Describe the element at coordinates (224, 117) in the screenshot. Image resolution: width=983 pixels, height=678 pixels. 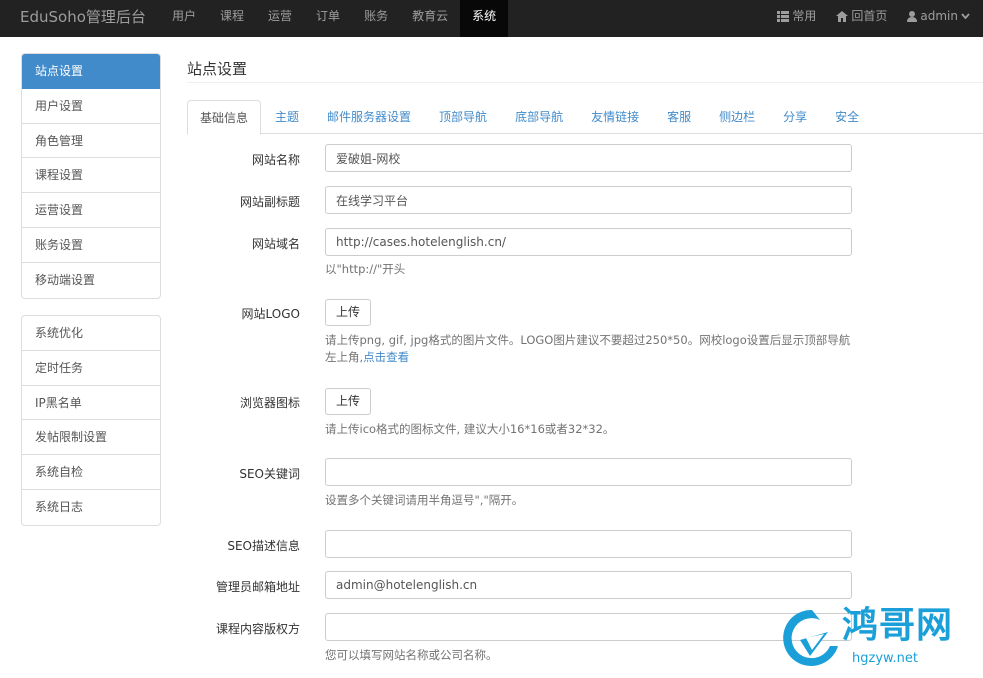
I see `tab-basic-info: 基础信息` at that location.